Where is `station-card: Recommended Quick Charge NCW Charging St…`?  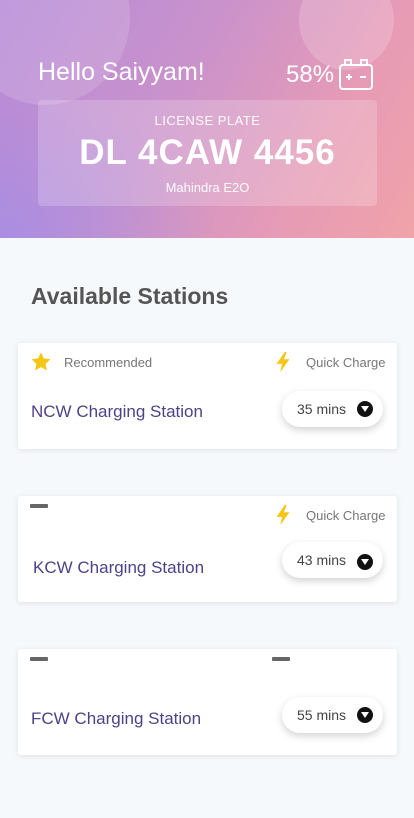
station-card: Recommended Quick Charge NCW Charging St… is located at coordinates (207, 396).